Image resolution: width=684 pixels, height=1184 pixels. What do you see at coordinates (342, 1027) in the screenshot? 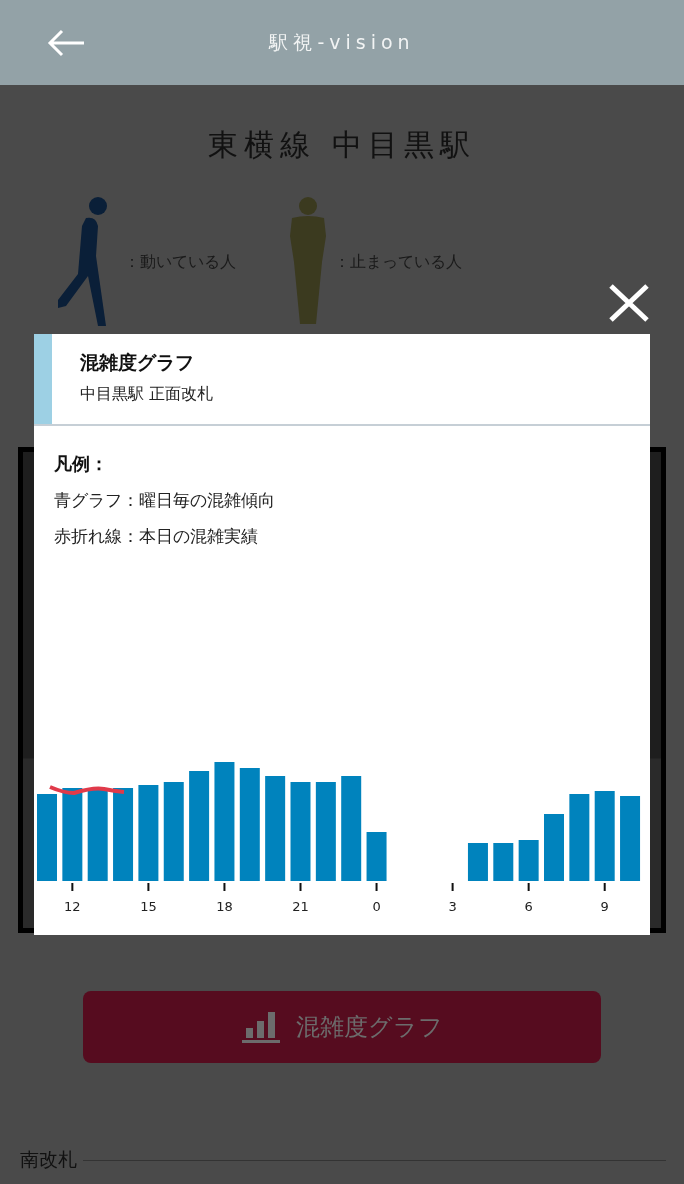
I see `congestion-graph-button: 混雑度グラフ` at bounding box center [342, 1027].